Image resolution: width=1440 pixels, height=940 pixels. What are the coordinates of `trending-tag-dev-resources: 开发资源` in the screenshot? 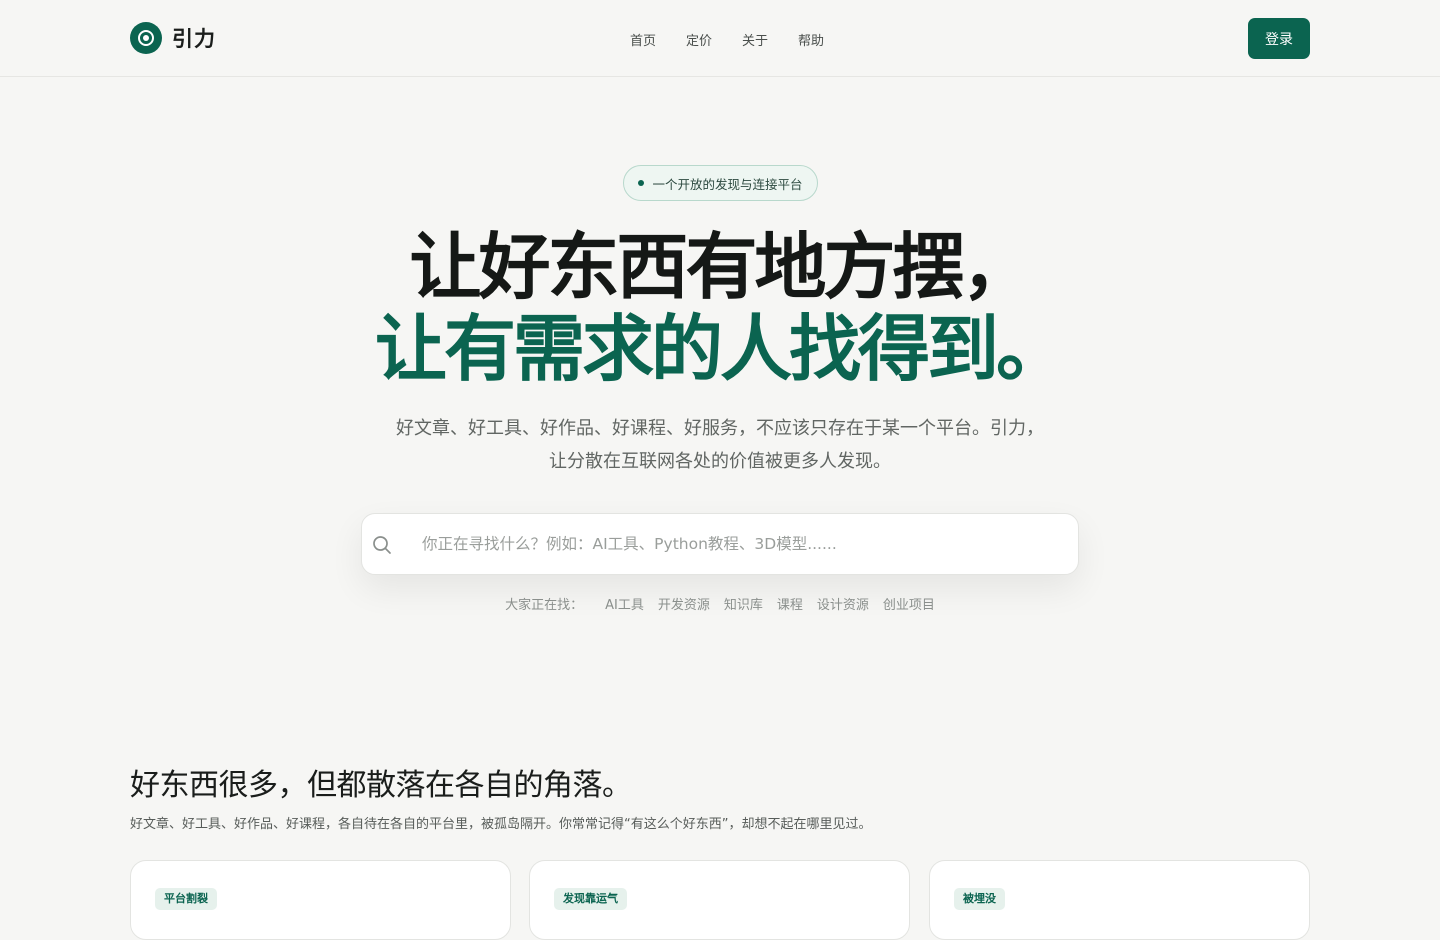 It's located at (684, 603).